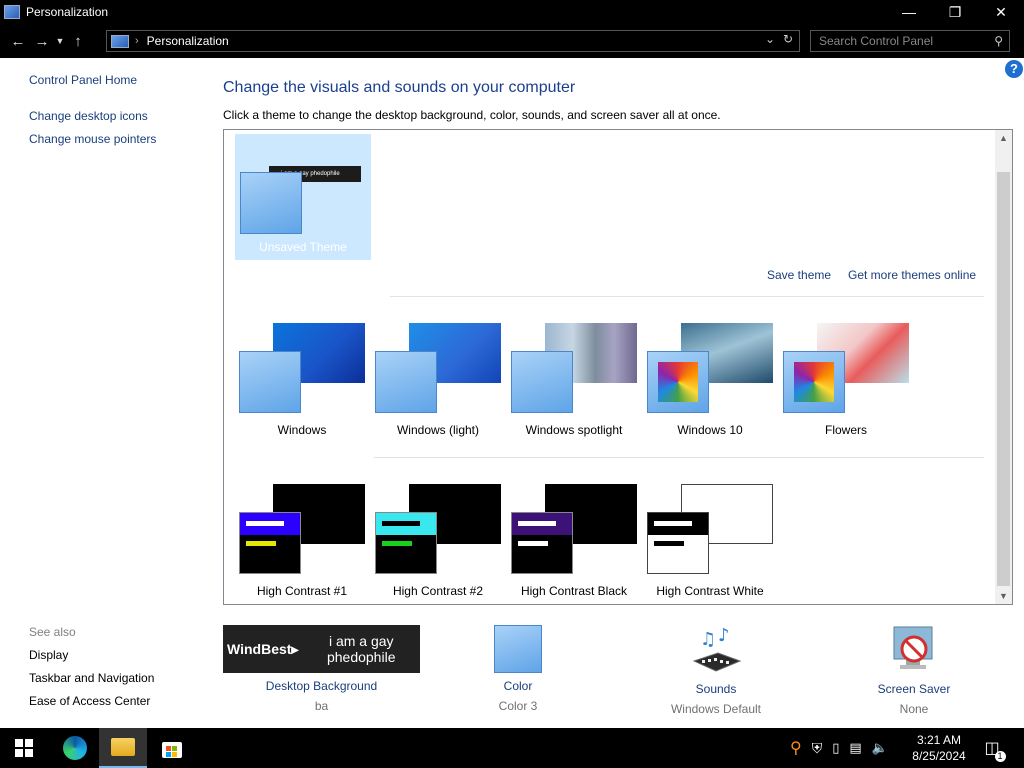 The image size is (1024, 768). I want to click on preview-brand-text: WindBest▸, so click(263, 648).